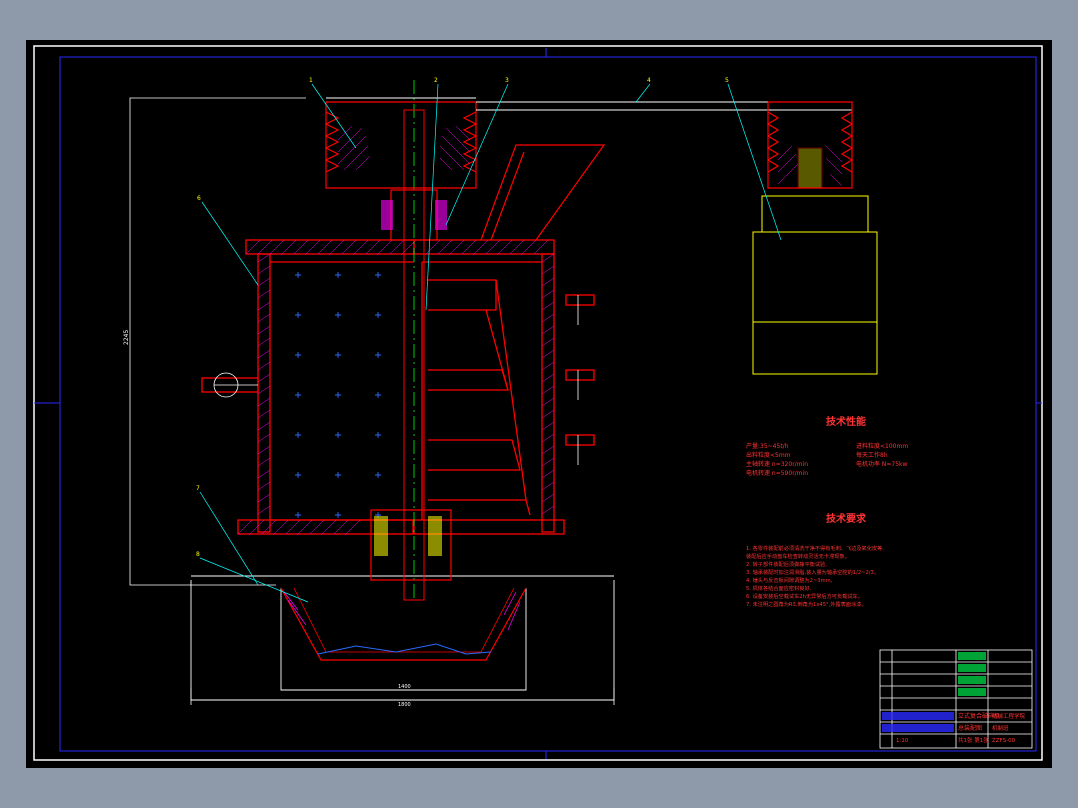 The height and width of the screenshot is (808, 1078). What do you see at coordinates (798, 556) in the screenshot?
I see `requirement-item: 装配后应手动盘车检查转动灵活无卡滞现象。` at bounding box center [798, 556].